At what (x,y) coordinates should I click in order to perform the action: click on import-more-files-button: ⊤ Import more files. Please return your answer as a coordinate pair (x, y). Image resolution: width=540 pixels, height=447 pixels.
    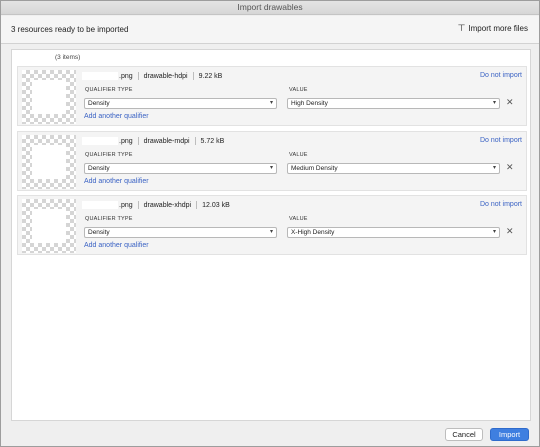
    Looking at the image, I should click on (492, 28).